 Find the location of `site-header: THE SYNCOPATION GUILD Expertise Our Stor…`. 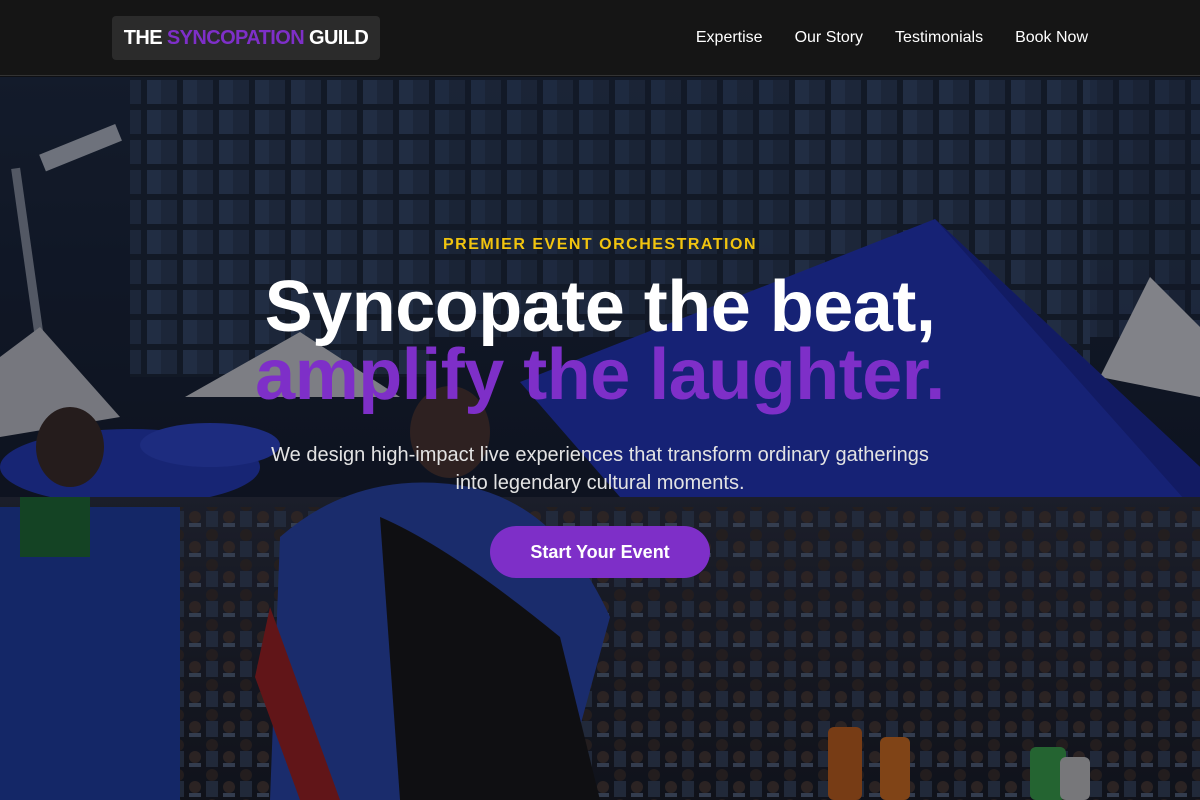

site-header: THE SYNCOPATION GUILD Expertise Our Stor… is located at coordinates (600, 38).